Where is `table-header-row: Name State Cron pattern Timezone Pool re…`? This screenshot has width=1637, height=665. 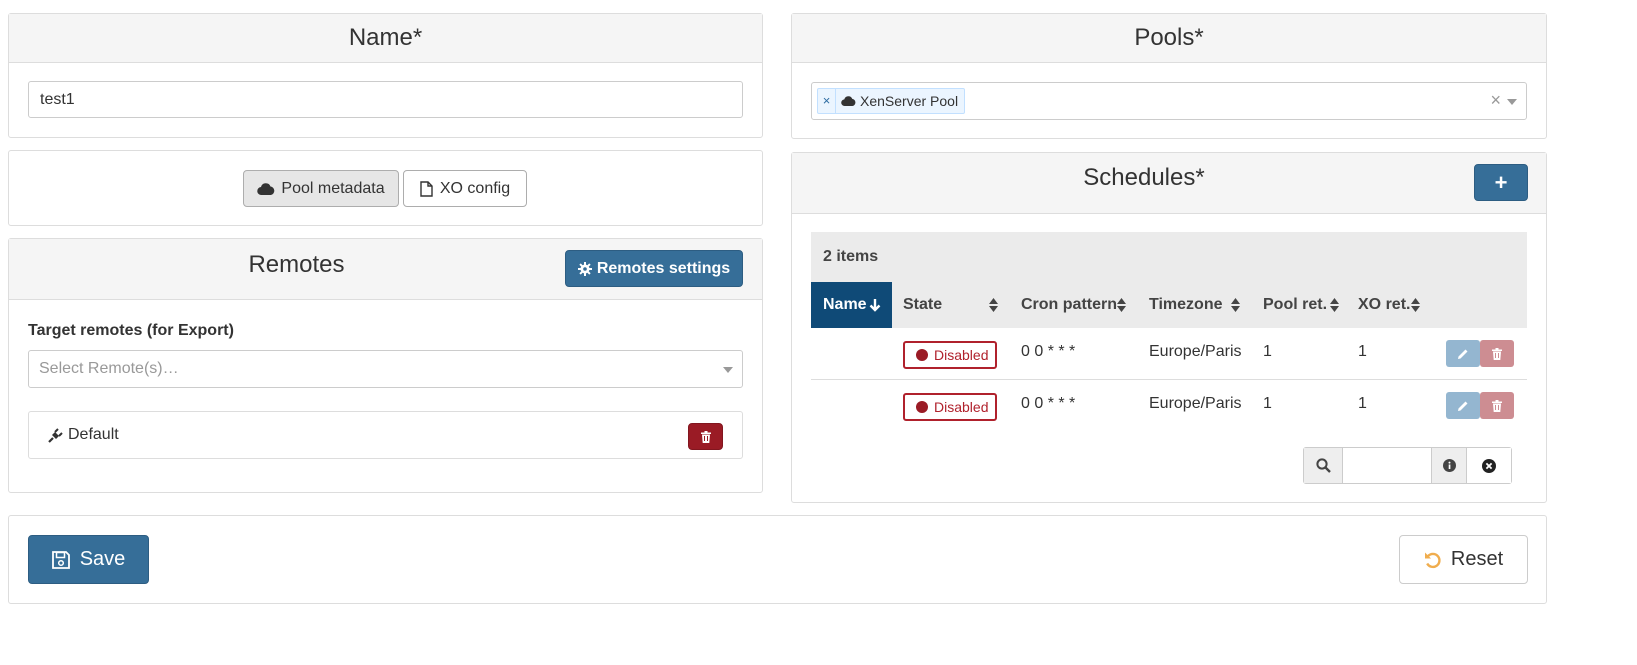 table-header-row: Name State Cron pattern Timezone Pool re… is located at coordinates (1169, 305).